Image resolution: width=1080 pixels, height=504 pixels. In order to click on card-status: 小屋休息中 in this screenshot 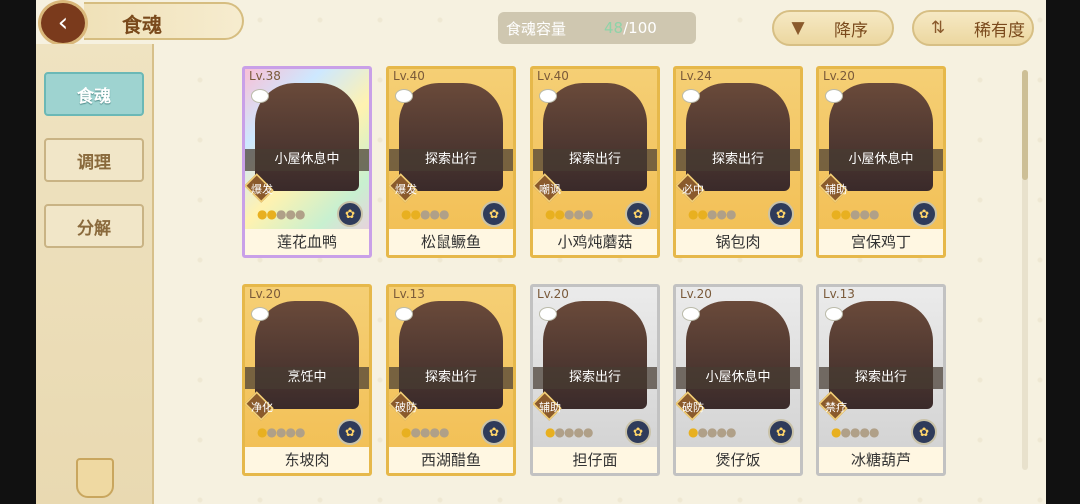, I will do `click(307, 160)`.